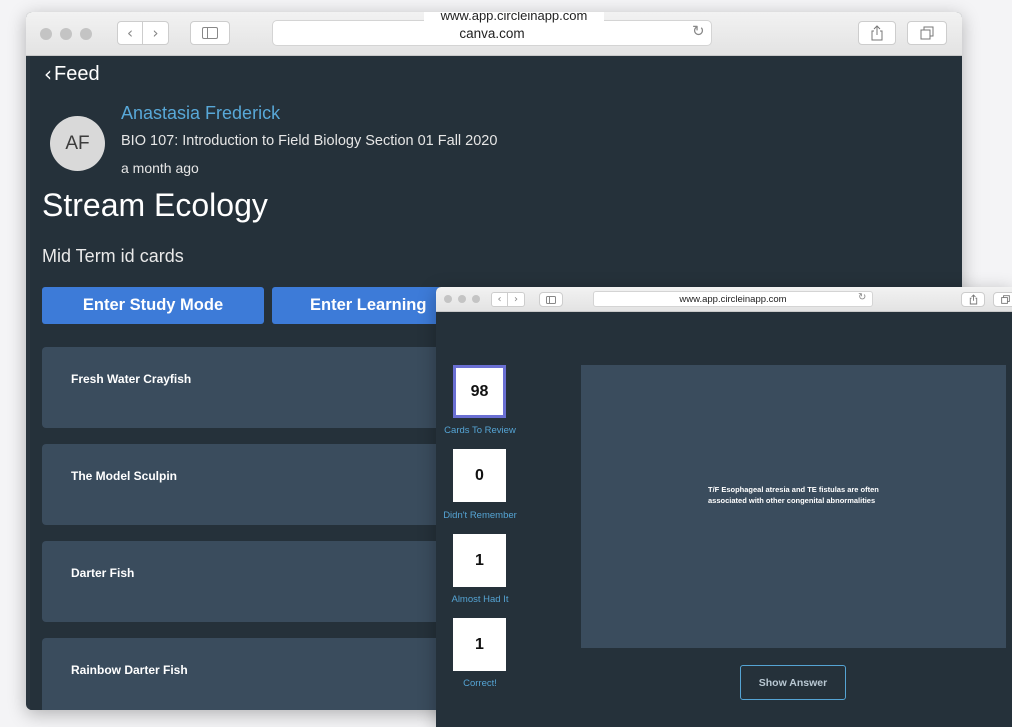  I want to click on card-label: Fresh Water Crayfish, so click(131, 379).